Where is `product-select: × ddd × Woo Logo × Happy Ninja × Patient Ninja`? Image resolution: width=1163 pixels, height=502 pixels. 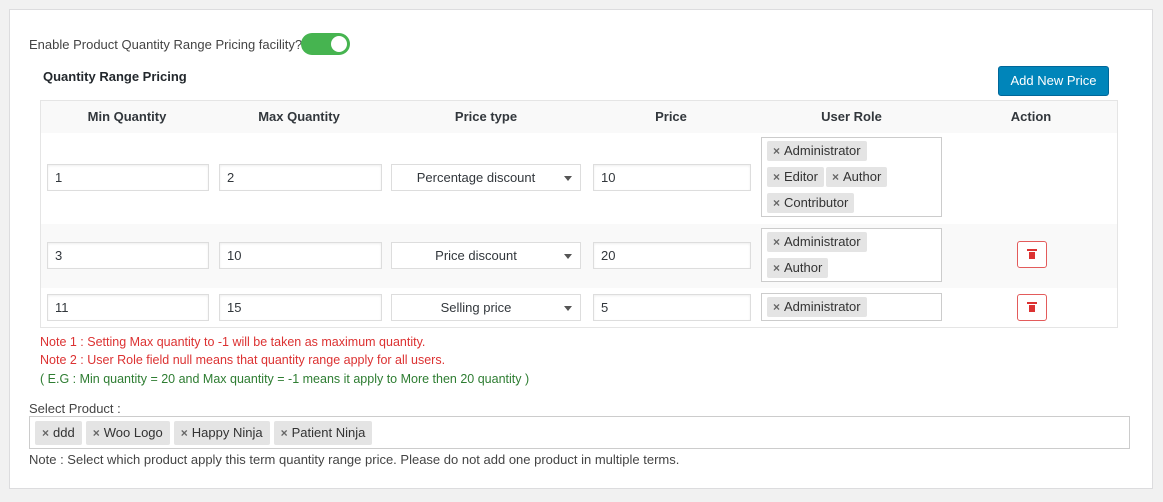 product-select: × ddd × Woo Logo × Happy Ninja × Patient Ninja is located at coordinates (579, 432).